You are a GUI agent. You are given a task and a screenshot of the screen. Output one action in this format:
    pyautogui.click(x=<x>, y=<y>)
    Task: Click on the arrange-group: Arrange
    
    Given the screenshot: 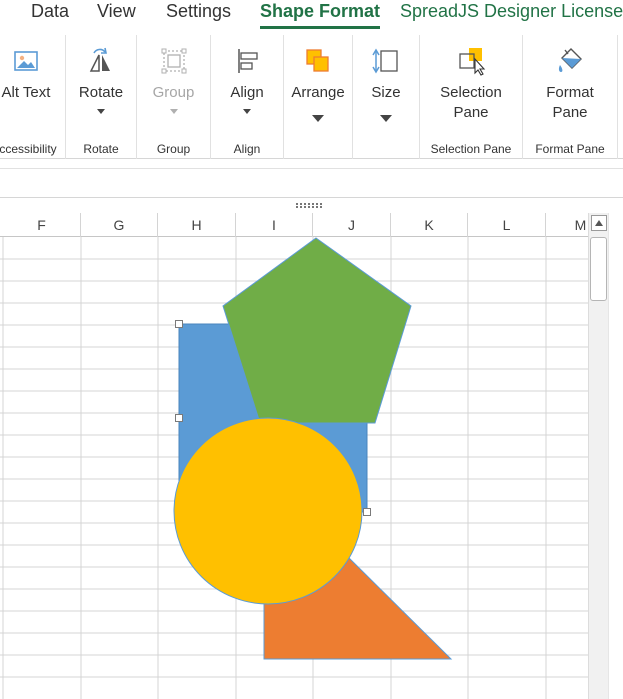 What is the action you would take?
    pyautogui.click(x=318, y=97)
    